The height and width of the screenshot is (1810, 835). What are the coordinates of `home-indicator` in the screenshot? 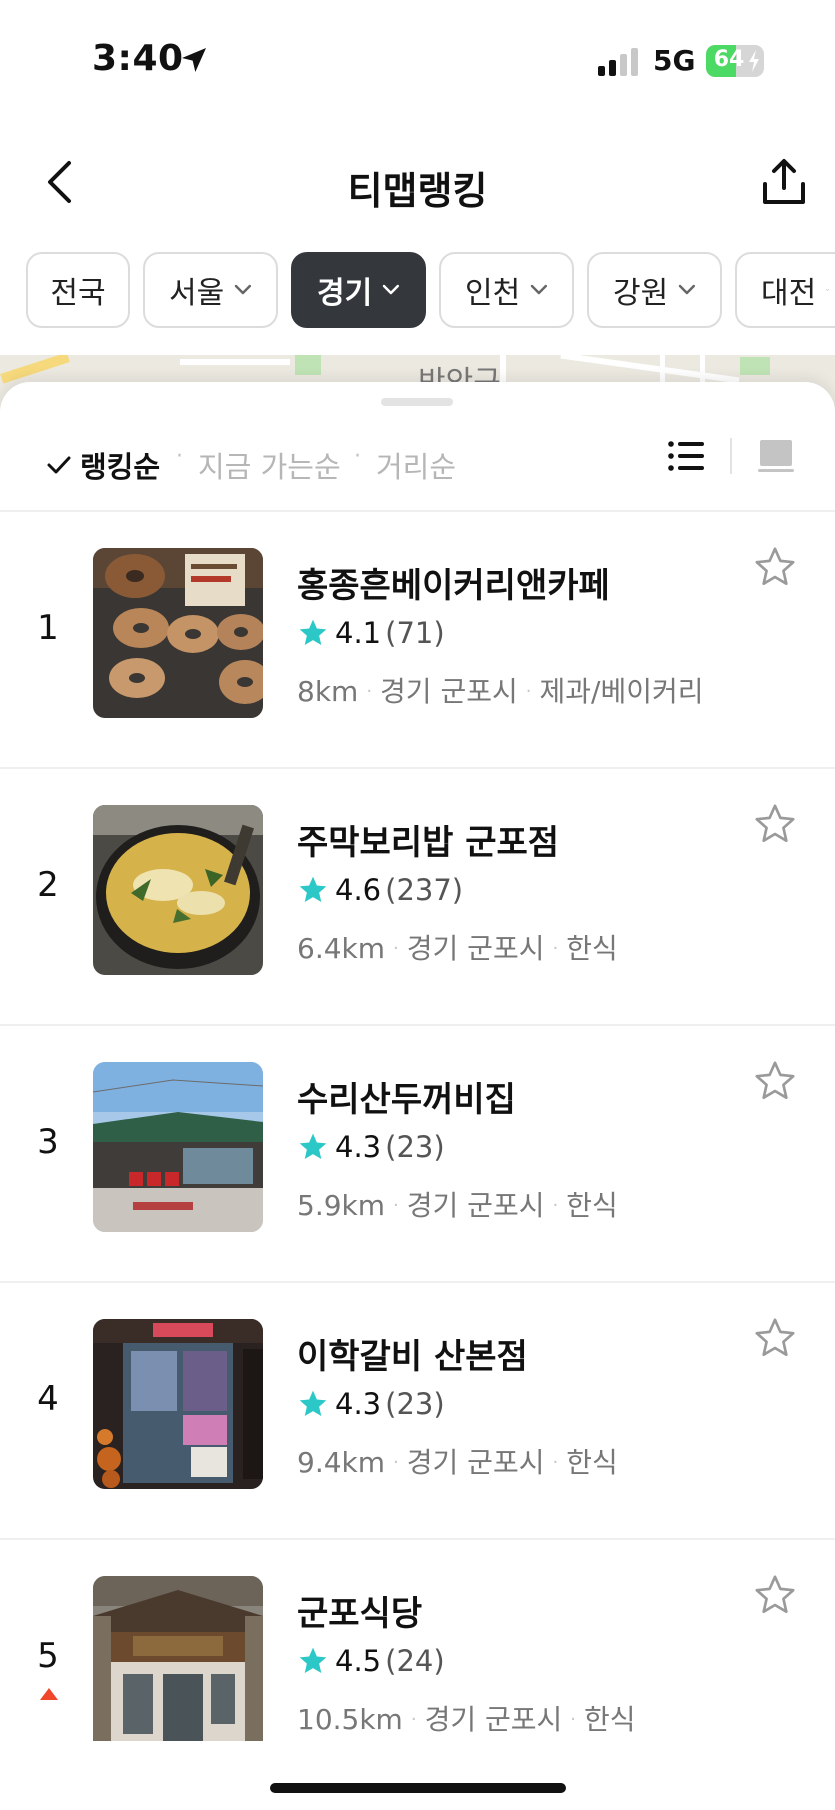 It's located at (418, 1788).